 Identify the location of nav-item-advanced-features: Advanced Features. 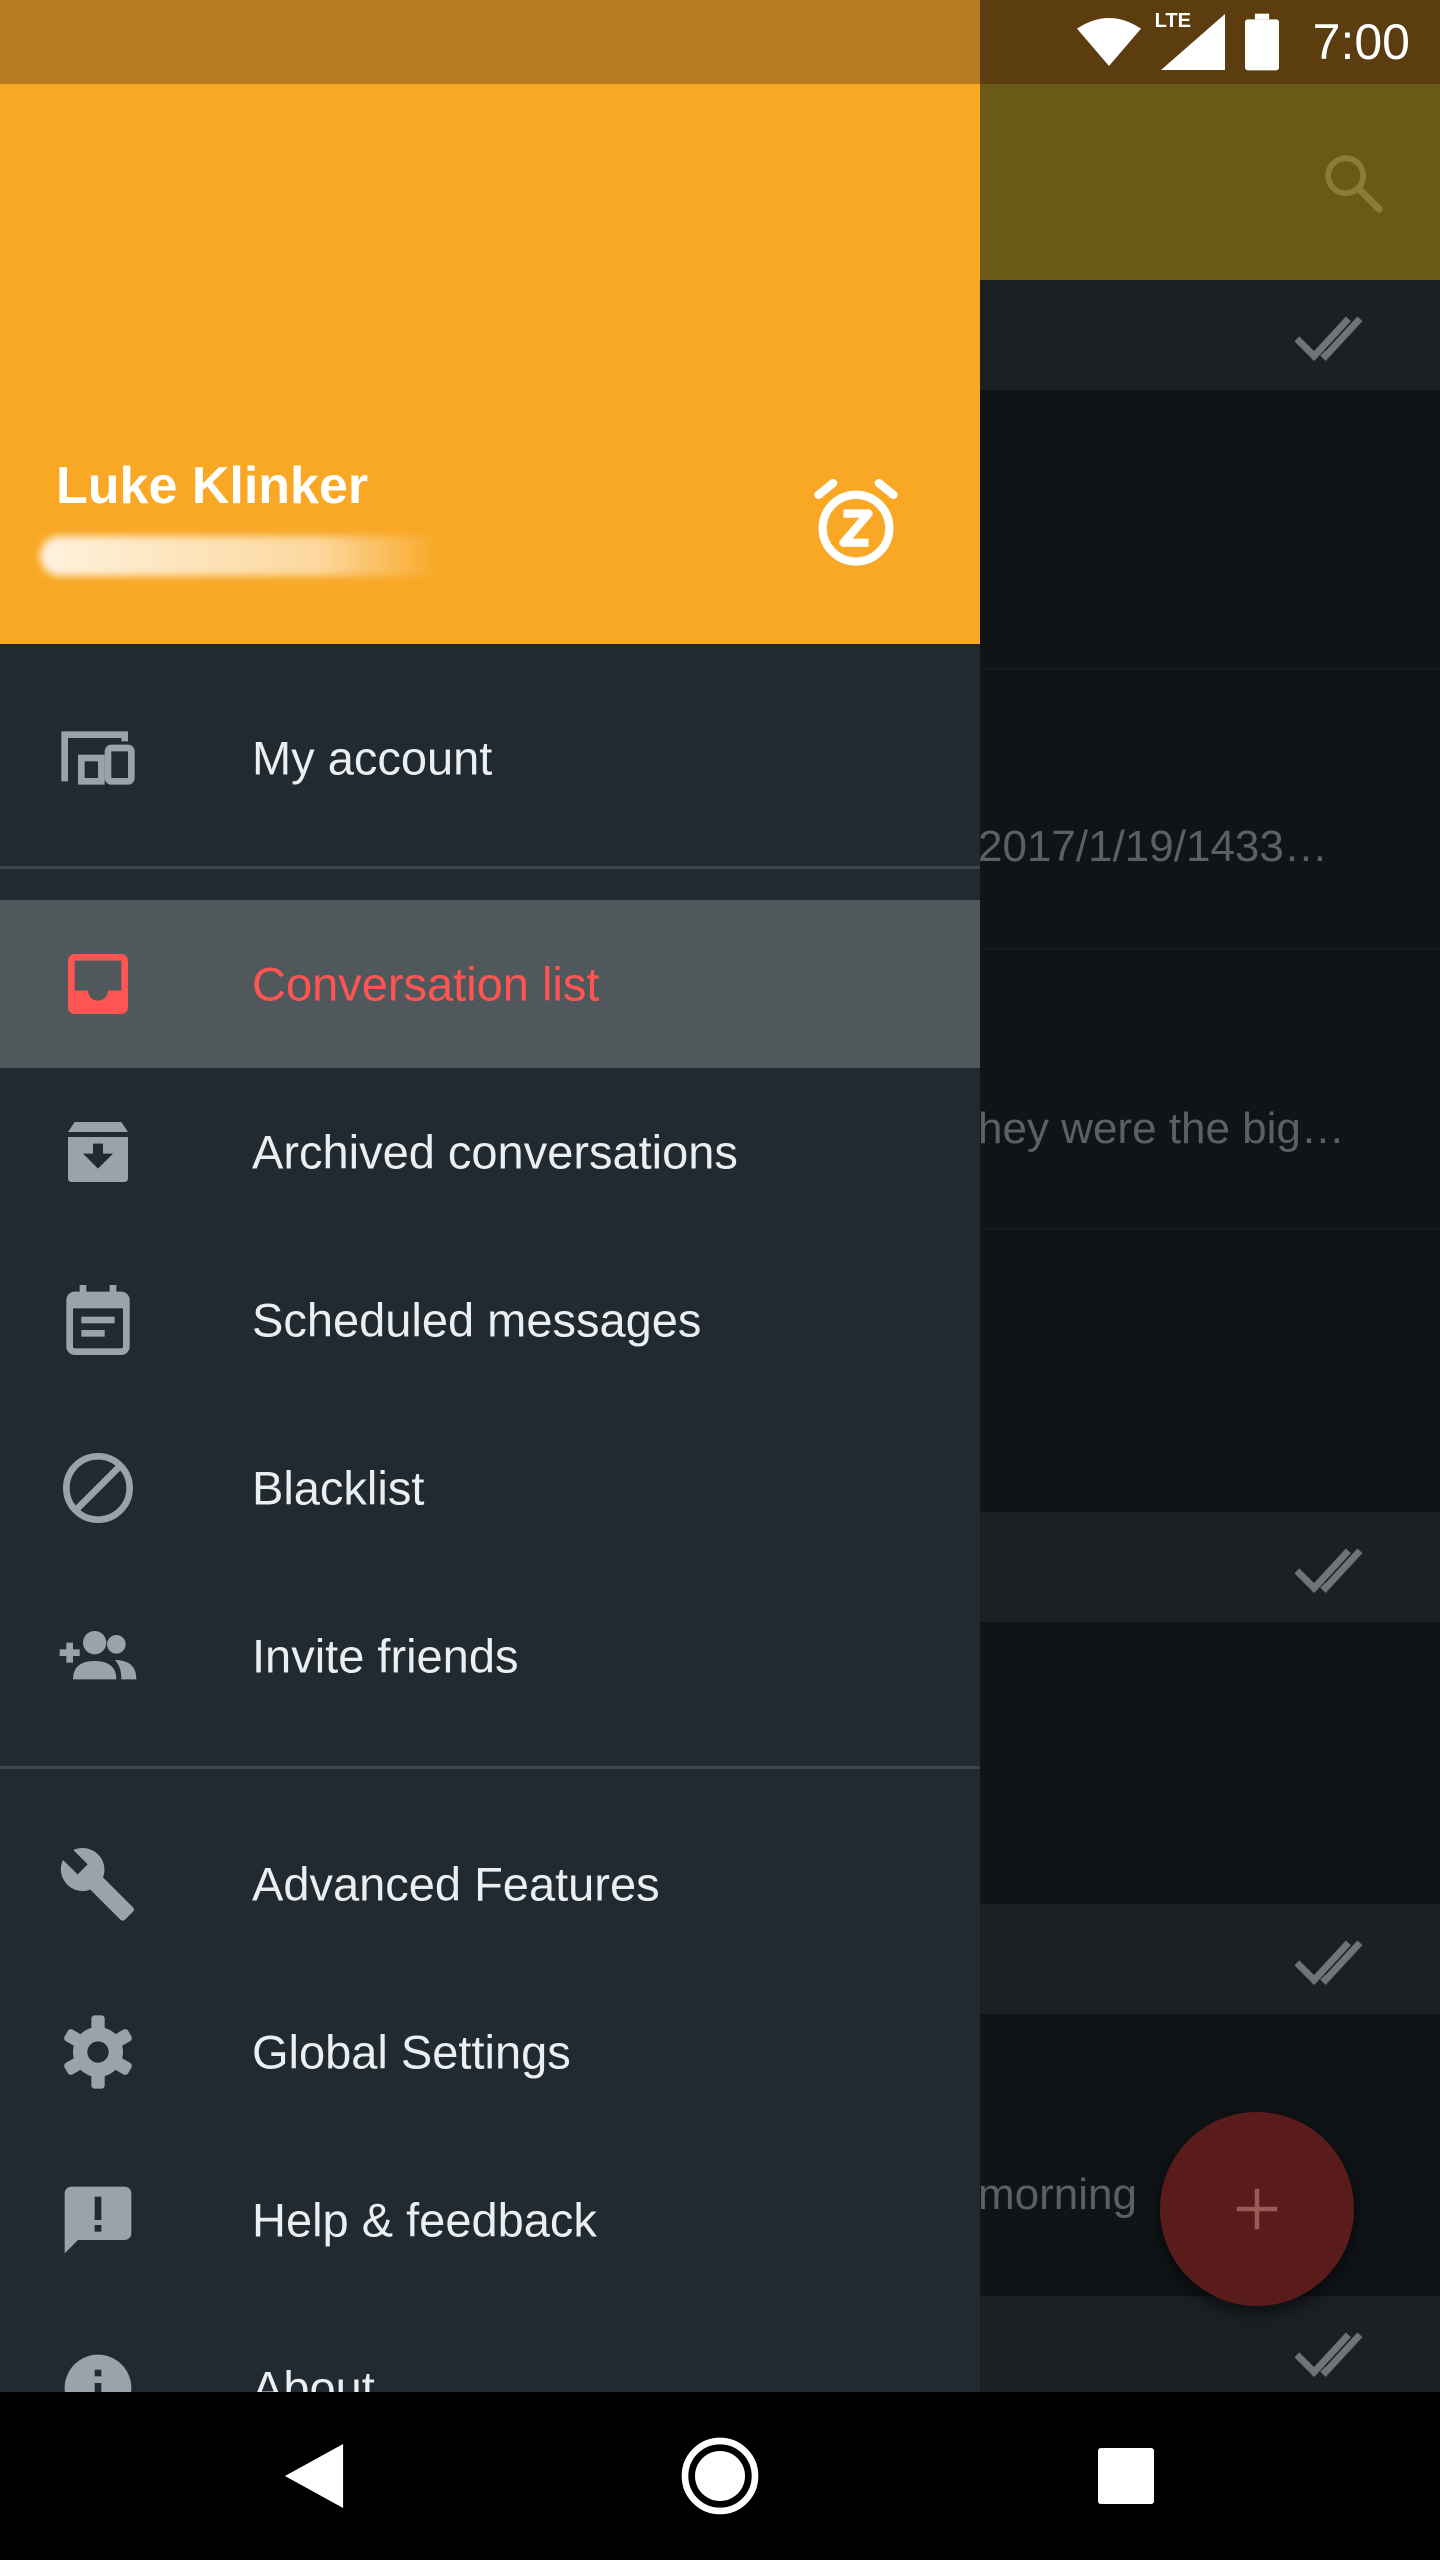
(490, 1884).